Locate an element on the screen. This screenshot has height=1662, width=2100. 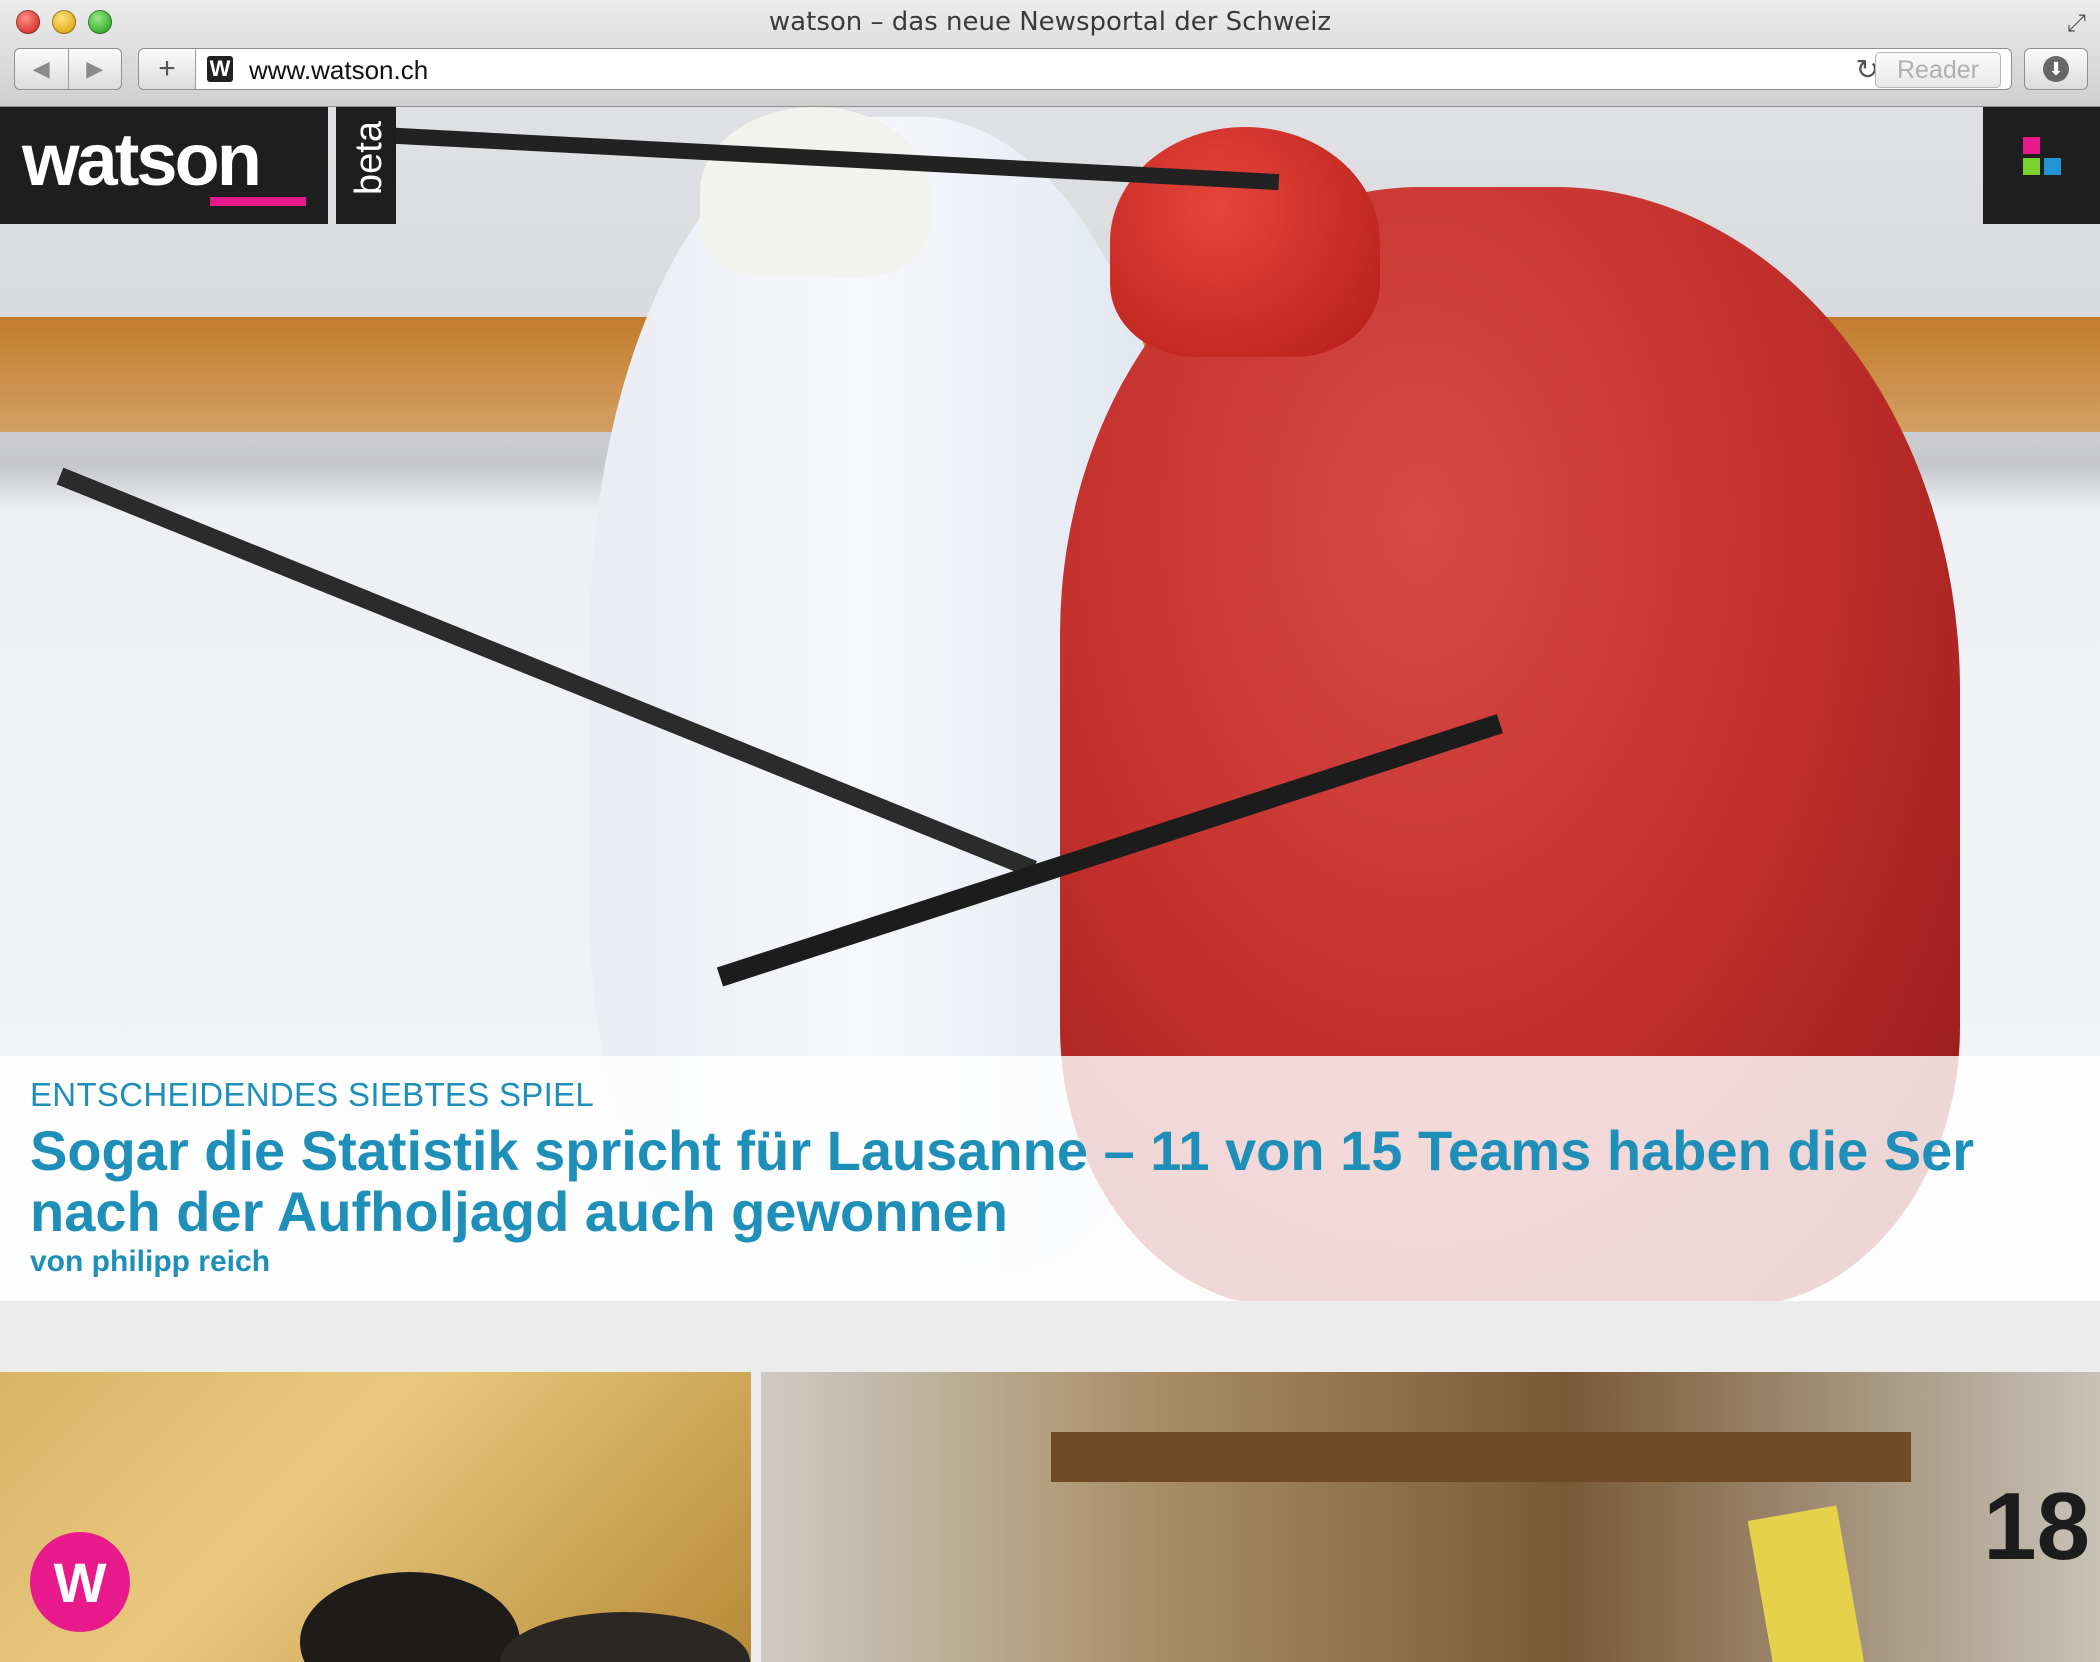
article-kicker: ENTSCHEIDENDES SIEBTES SPIEL is located at coordinates (312, 1094).